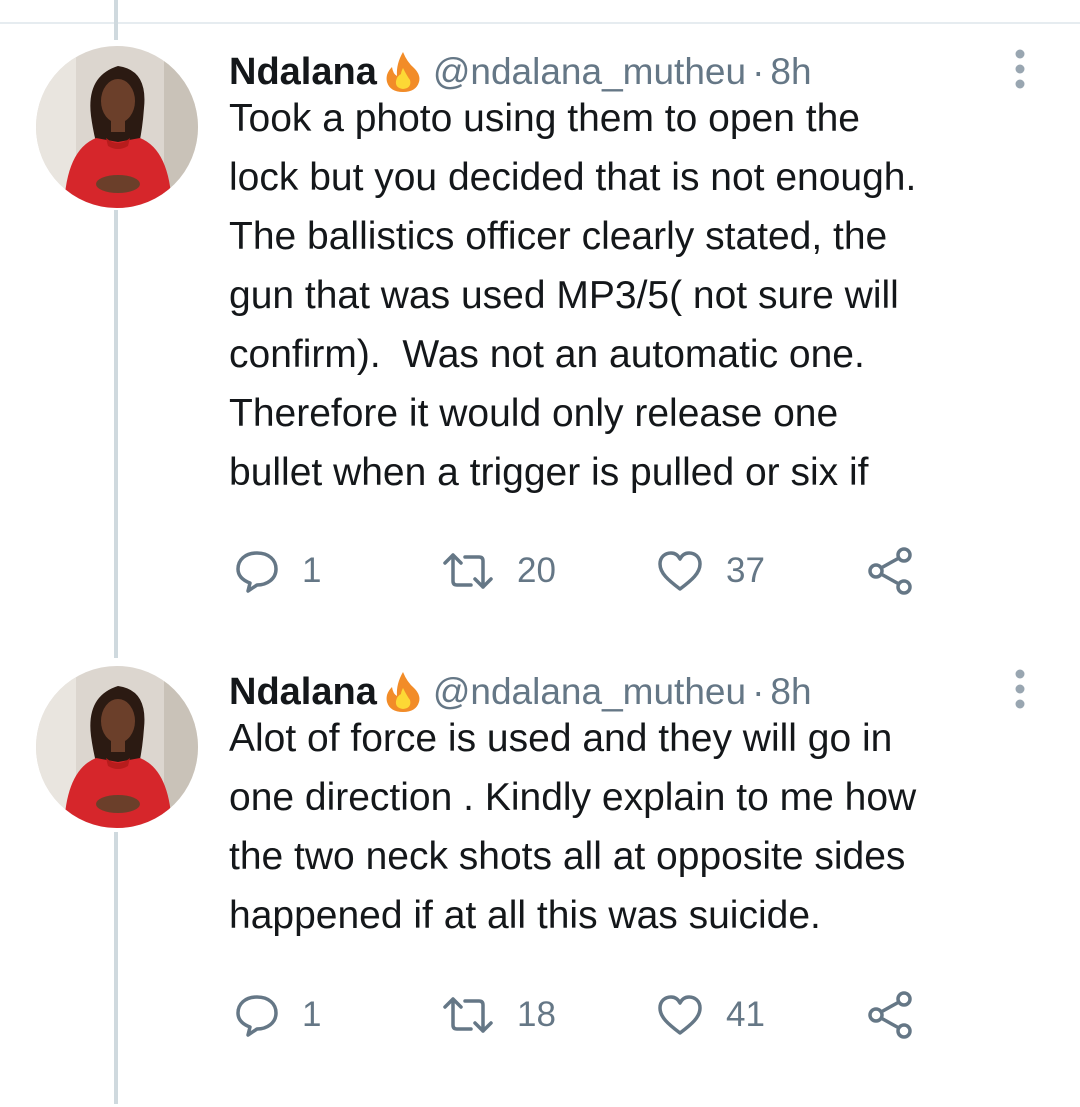 This screenshot has height=1107, width=1080. I want to click on tweet-actions: 1 18 41, so click(629, 1015).